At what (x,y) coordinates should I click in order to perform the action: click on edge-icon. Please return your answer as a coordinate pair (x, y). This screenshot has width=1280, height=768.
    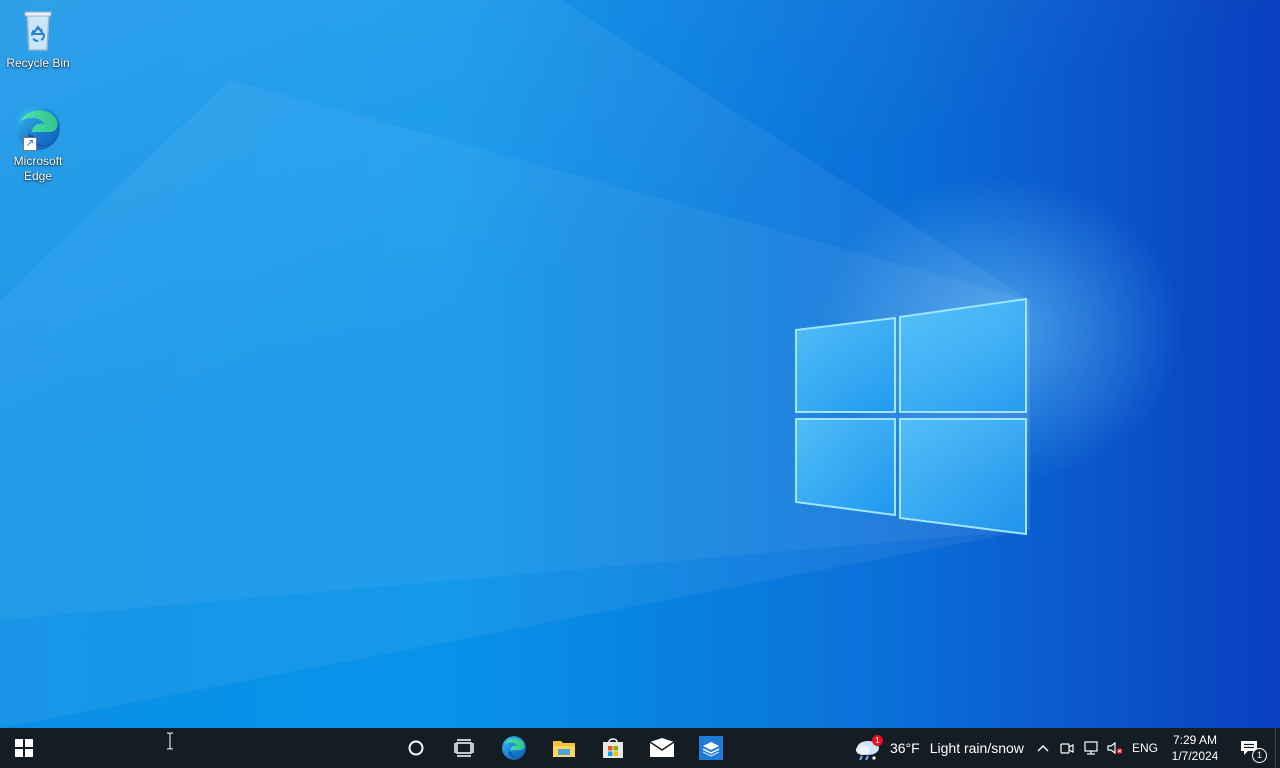
    Looking at the image, I should click on (514, 748).